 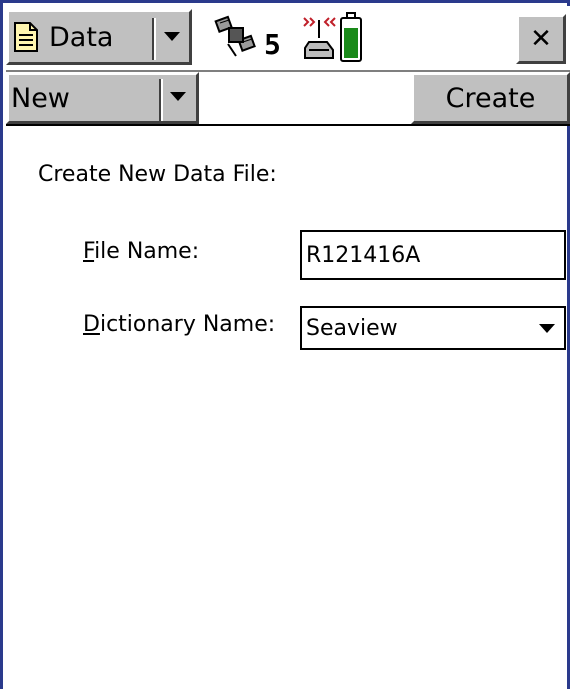 What do you see at coordinates (288, 98) in the screenshot?
I see `toolbar: New Create` at bounding box center [288, 98].